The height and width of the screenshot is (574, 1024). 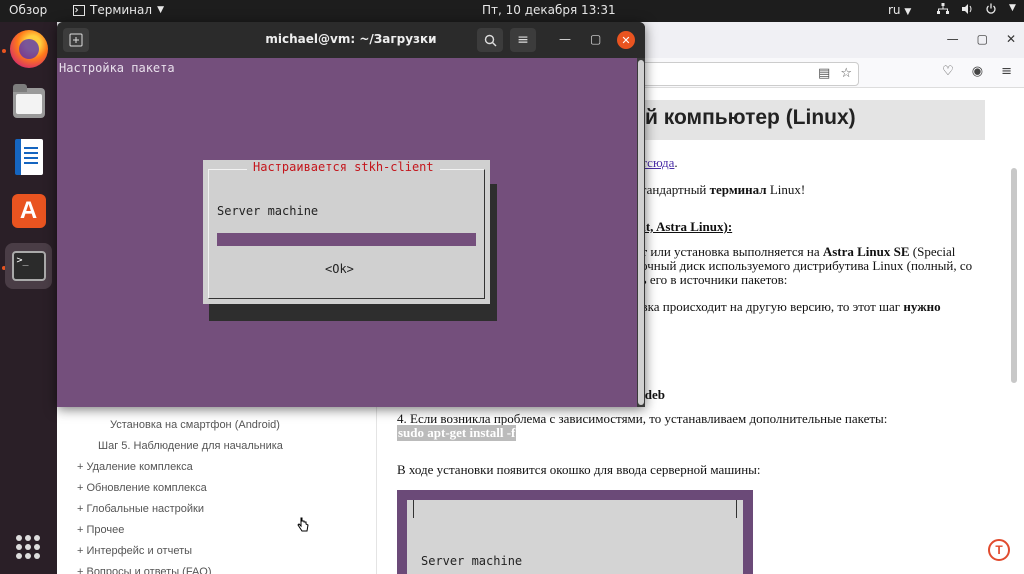 I want to click on system-tray: ▼, so click(x=976, y=9).